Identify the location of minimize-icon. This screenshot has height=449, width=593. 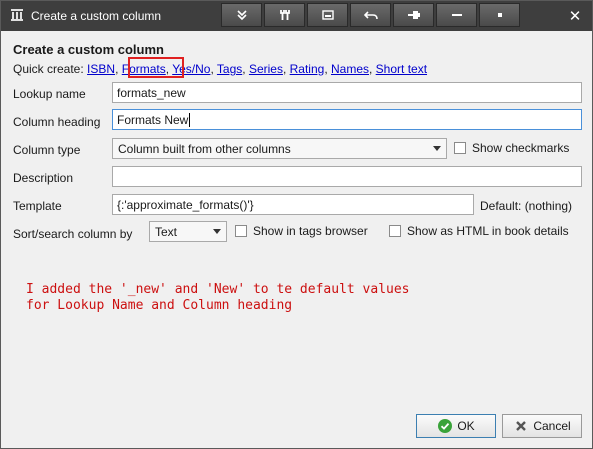
(456, 15).